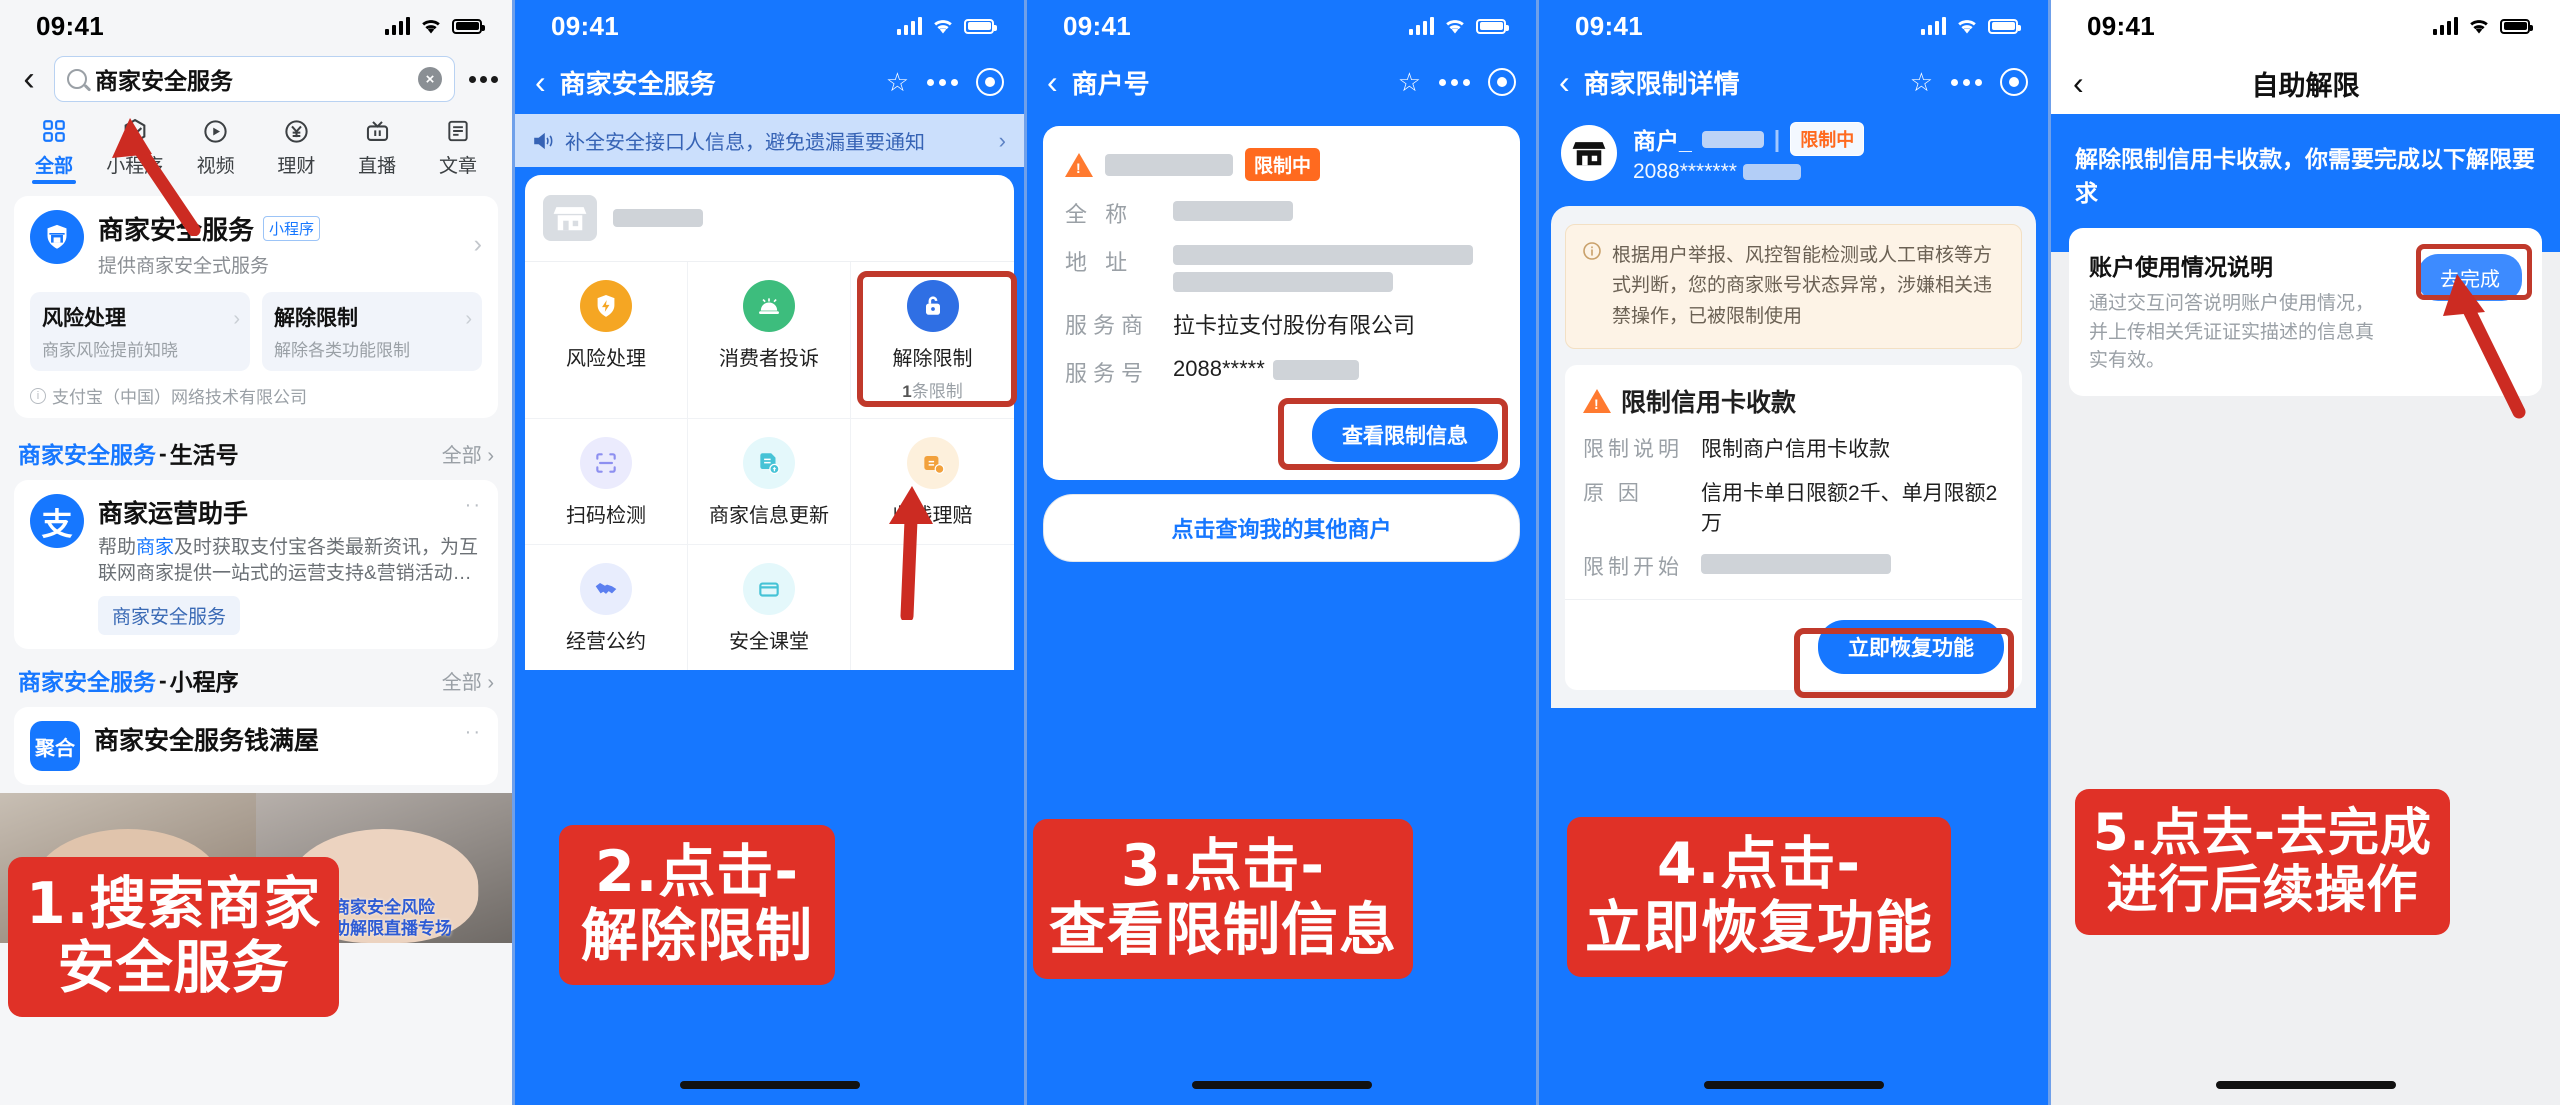 This screenshot has width=2560, height=1105. What do you see at coordinates (932, 482) in the screenshot?
I see `grid-item-payment-claim: 收钱理赔` at bounding box center [932, 482].